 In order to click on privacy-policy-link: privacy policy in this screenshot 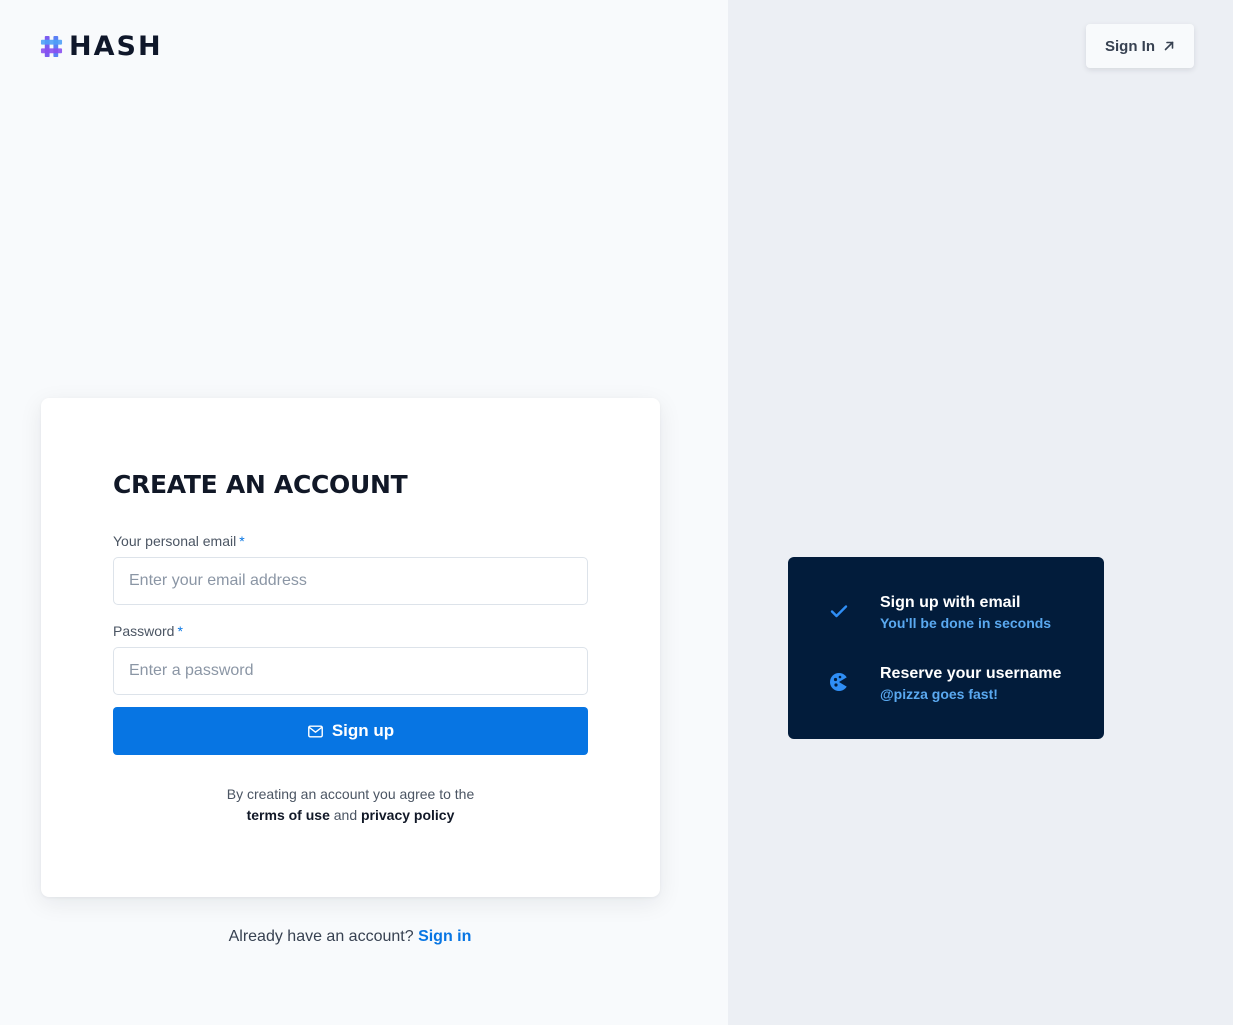, I will do `click(407, 815)`.